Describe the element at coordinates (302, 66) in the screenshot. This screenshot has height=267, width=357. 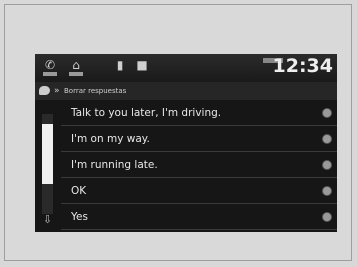
I see `clock: 12:34` at that location.